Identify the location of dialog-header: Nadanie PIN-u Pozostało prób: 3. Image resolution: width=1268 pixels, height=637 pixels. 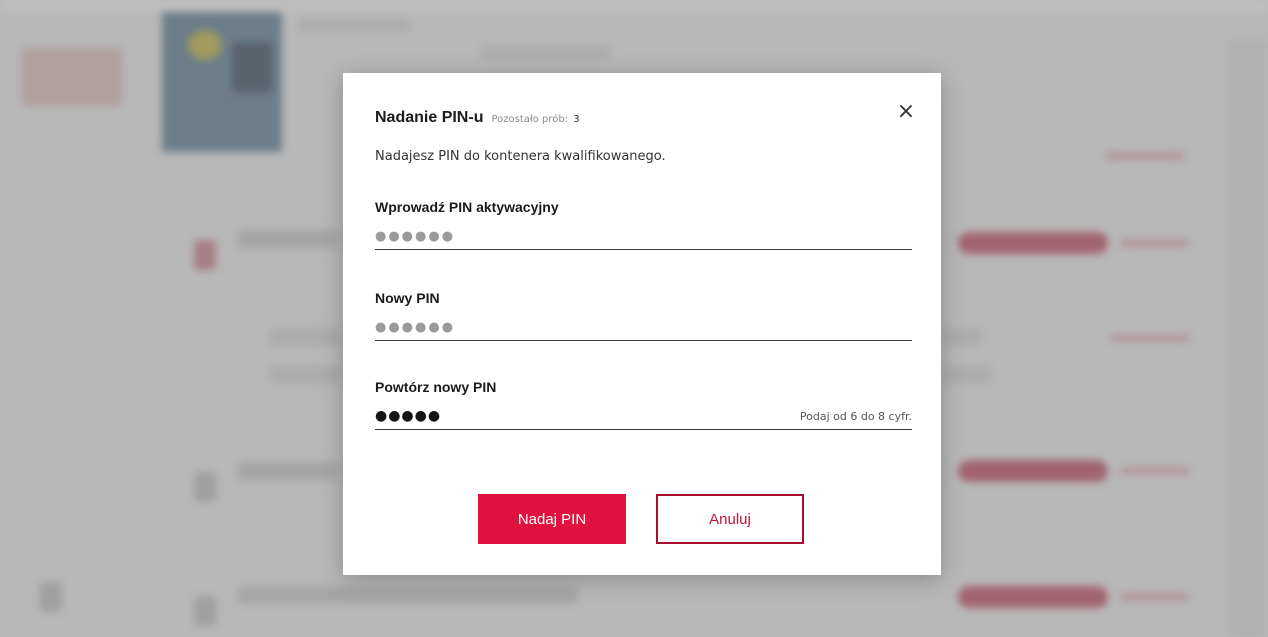
(477, 118).